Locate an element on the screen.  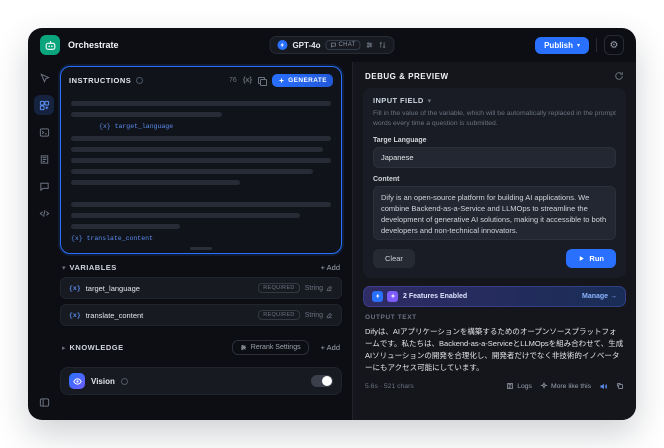
chevron-down-icon: ▾ is located at coordinates (64, 268).